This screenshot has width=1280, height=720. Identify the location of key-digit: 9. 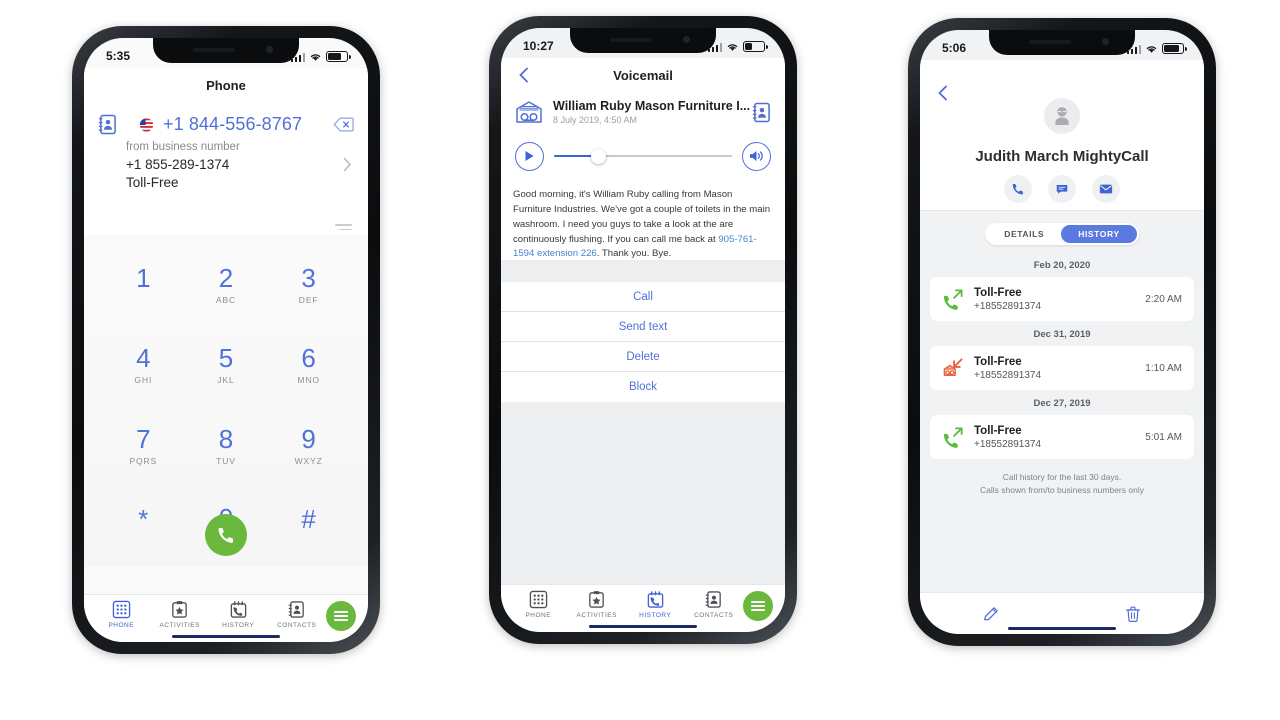
(308, 438).